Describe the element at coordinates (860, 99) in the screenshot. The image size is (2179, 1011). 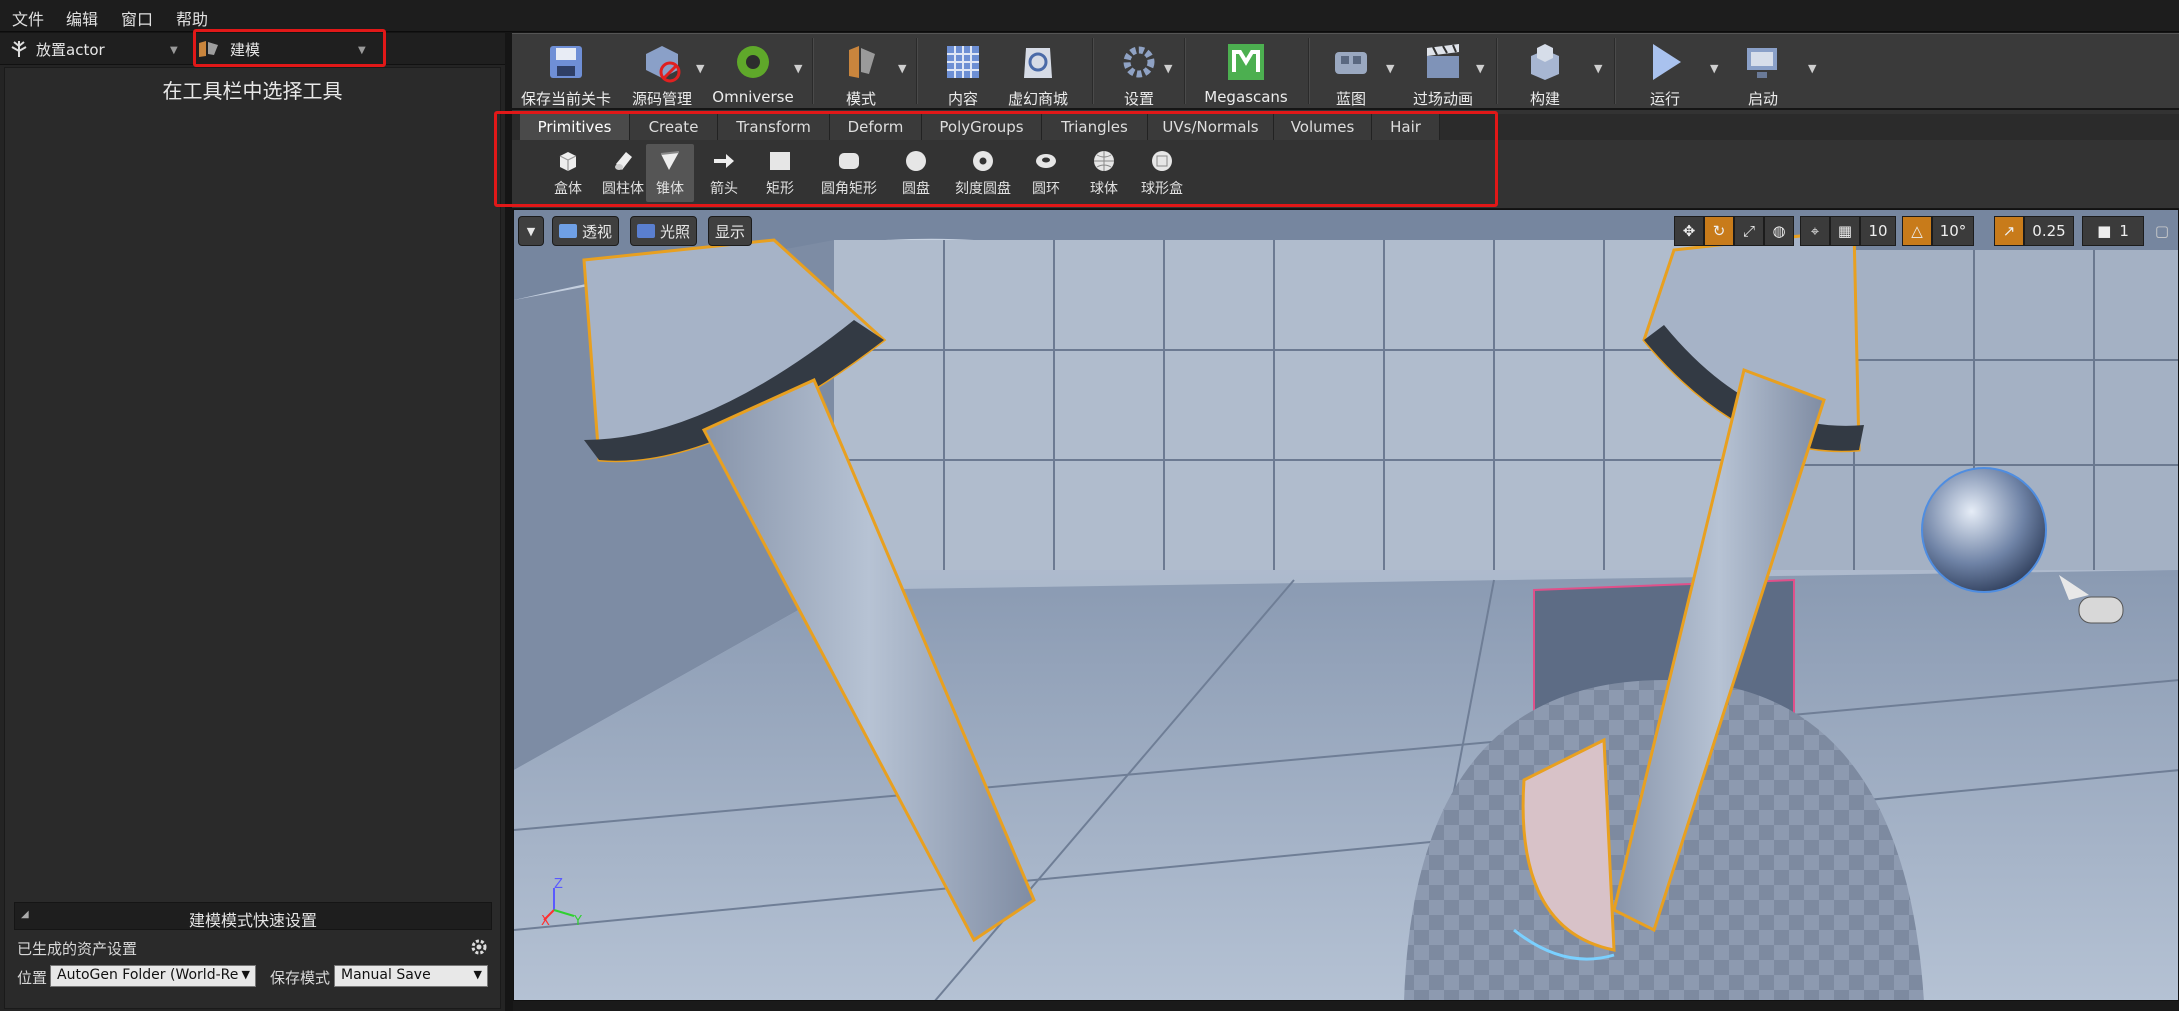
I see `modes-label: 模式` at that location.